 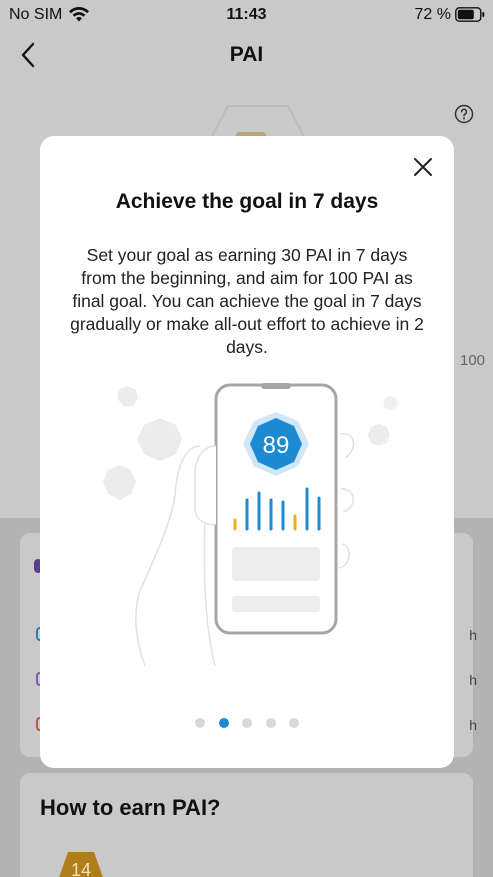 I want to click on nav-bar: PAI, so click(x=246, y=55).